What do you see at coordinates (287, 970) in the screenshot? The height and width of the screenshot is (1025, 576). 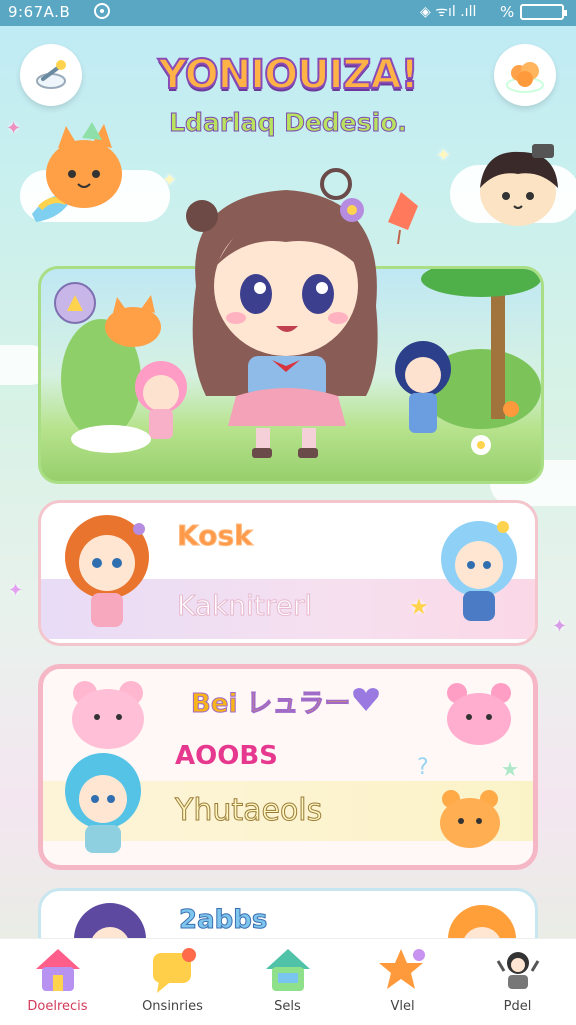 I see `house-icon` at bounding box center [287, 970].